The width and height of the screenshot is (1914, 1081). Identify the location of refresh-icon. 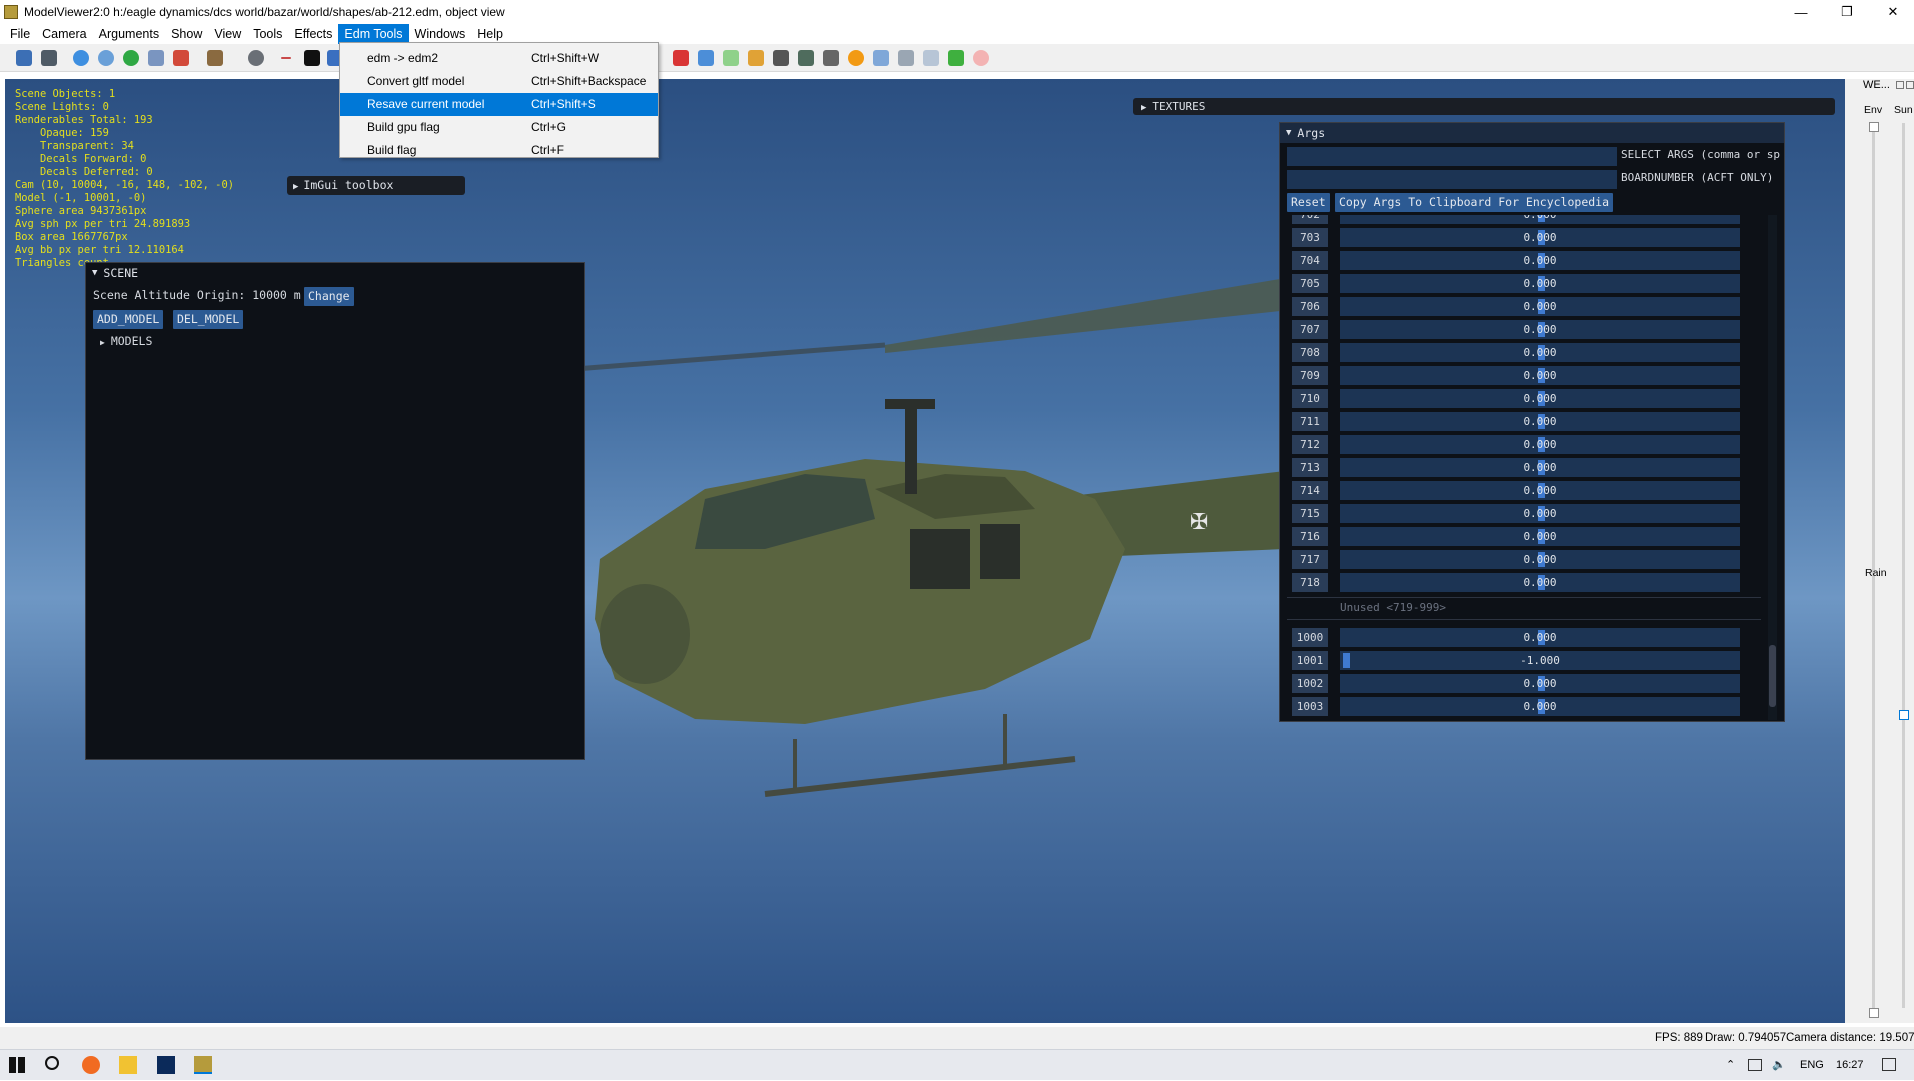
(106, 58).